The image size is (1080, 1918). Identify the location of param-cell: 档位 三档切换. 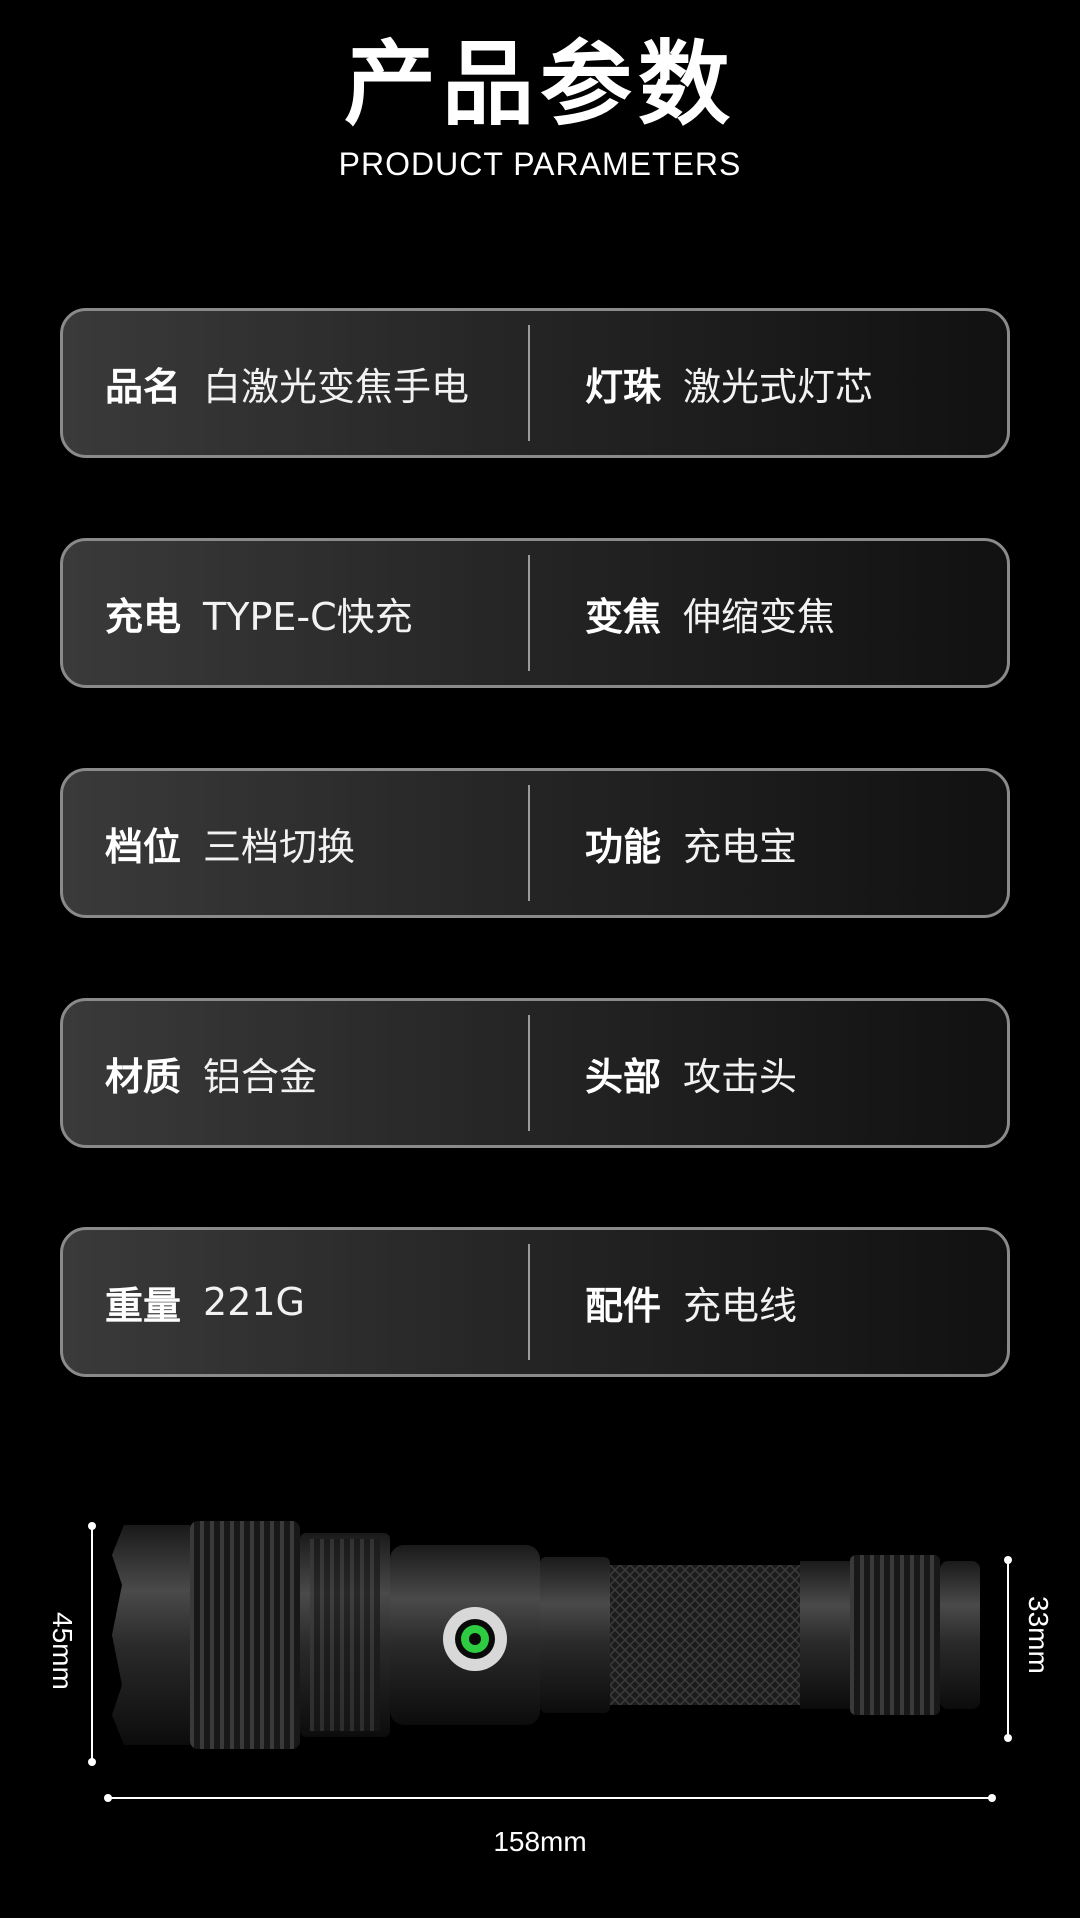
(230, 843).